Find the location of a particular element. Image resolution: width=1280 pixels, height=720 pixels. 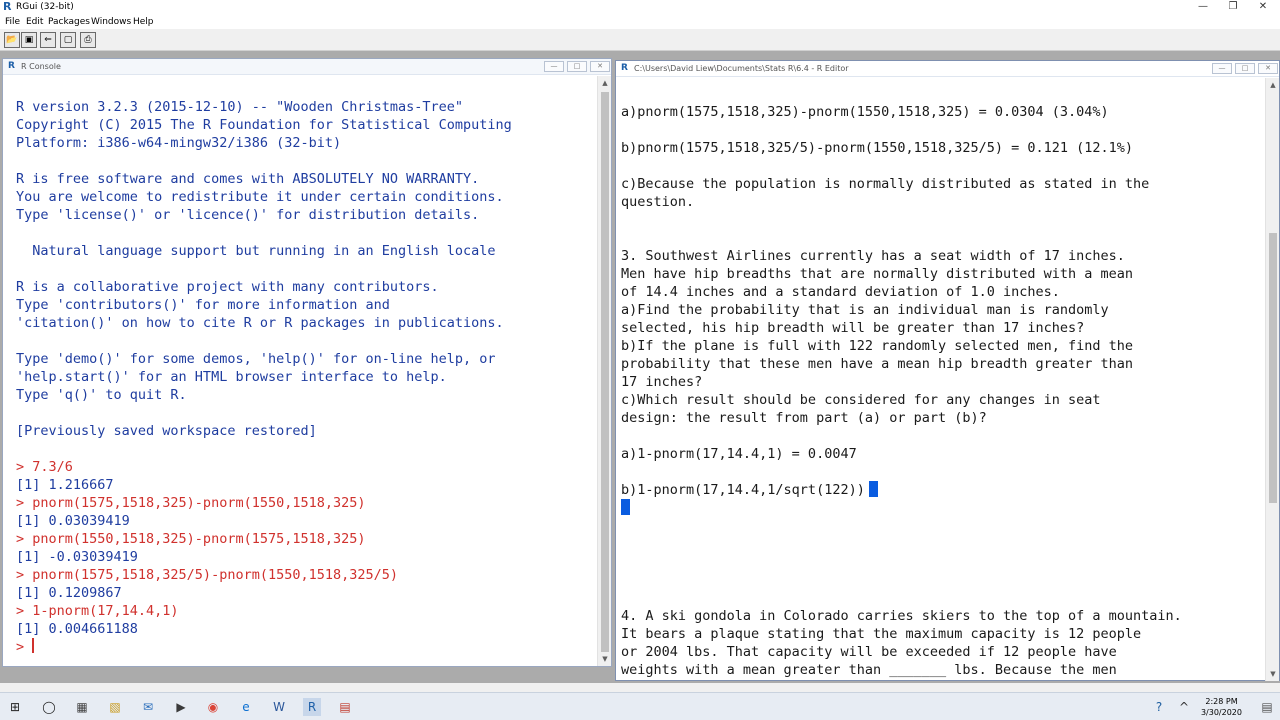

console-close-button: ✕ is located at coordinates (600, 66).